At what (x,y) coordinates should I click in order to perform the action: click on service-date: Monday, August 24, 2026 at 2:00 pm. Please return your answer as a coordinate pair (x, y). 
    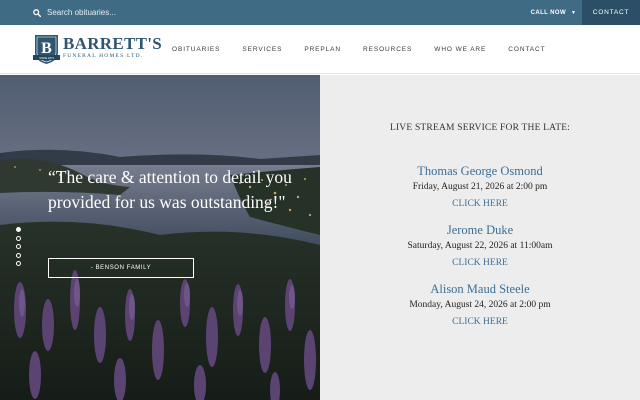
    Looking at the image, I should click on (480, 305).